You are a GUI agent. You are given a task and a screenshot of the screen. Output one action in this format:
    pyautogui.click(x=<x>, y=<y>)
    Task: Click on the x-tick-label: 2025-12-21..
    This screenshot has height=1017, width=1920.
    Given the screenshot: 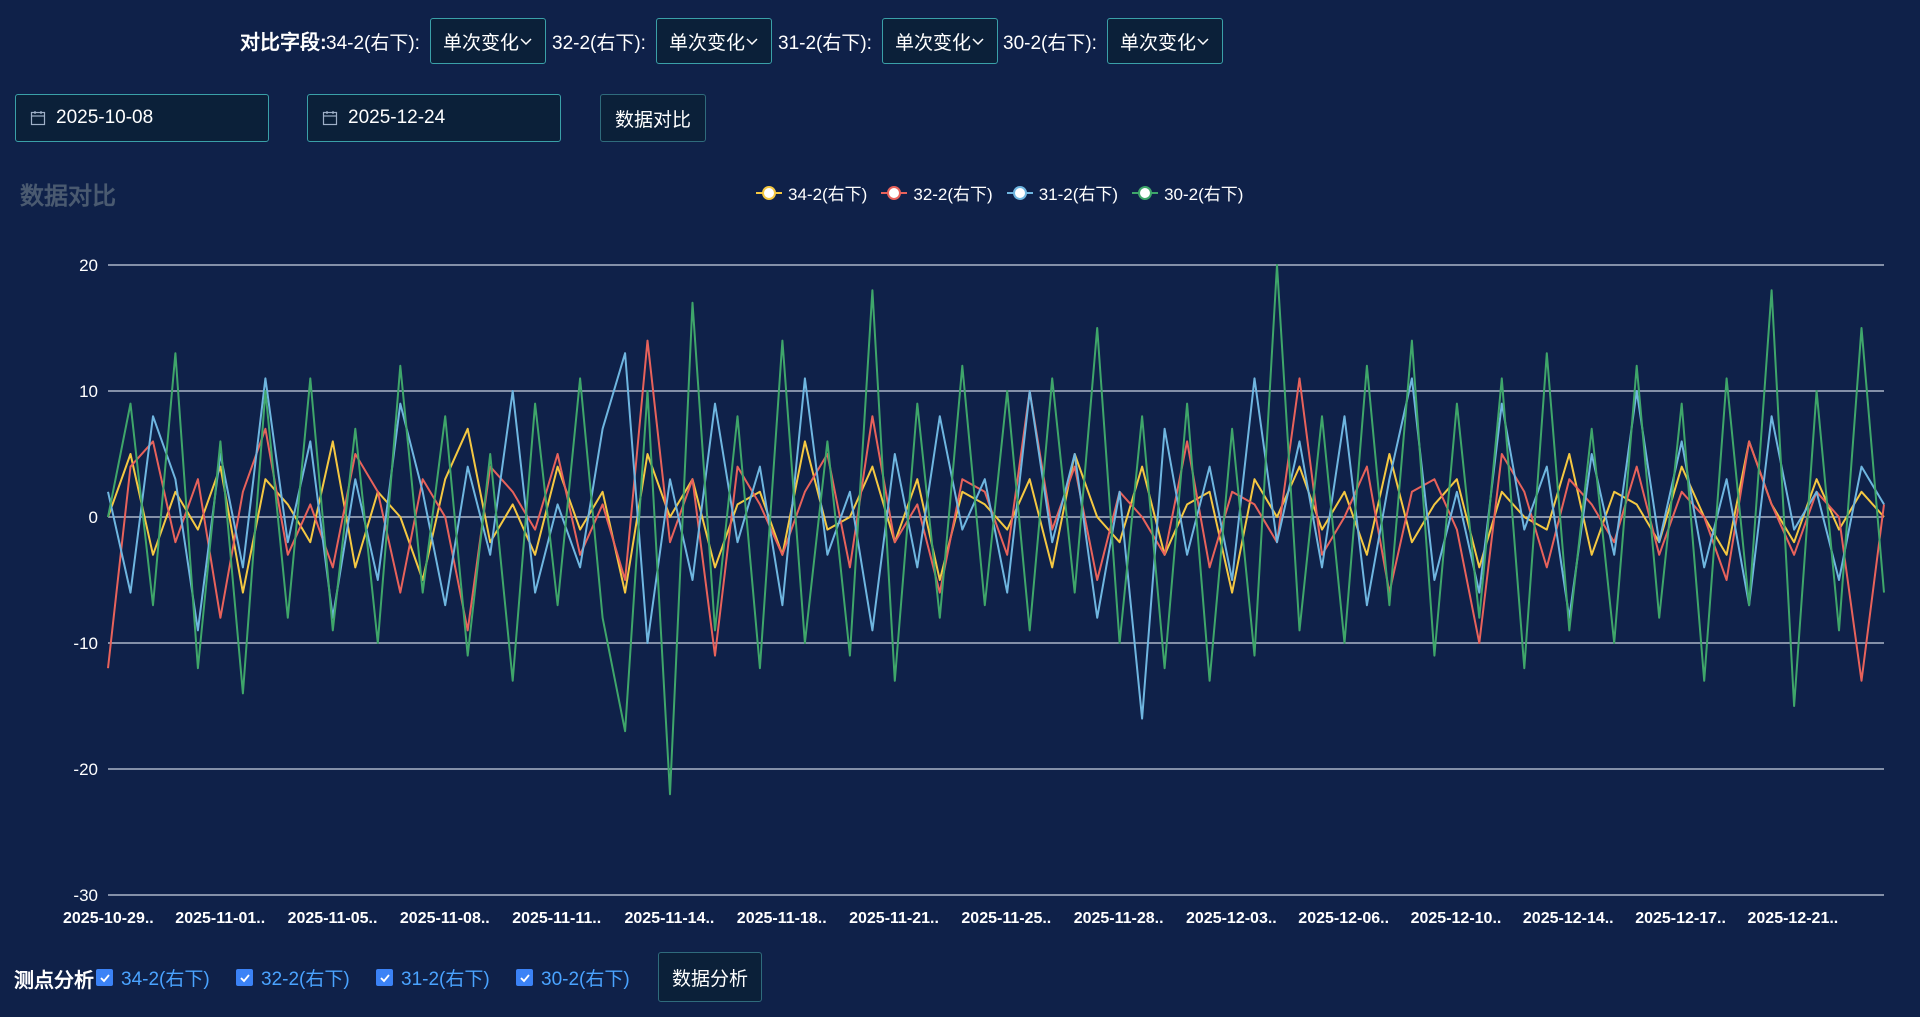 What is the action you would take?
    pyautogui.click(x=1793, y=918)
    